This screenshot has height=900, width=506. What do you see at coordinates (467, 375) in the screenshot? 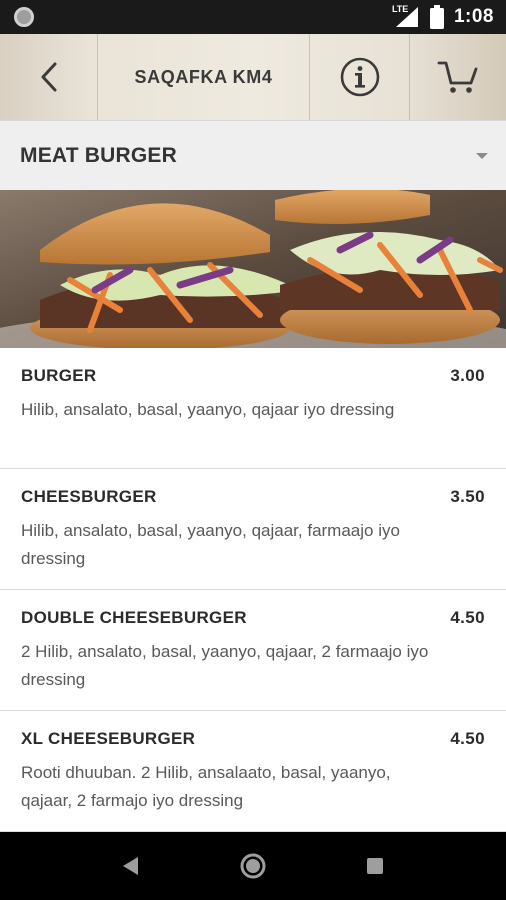
I see `item-price: 3.00` at bounding box center [467, 375].